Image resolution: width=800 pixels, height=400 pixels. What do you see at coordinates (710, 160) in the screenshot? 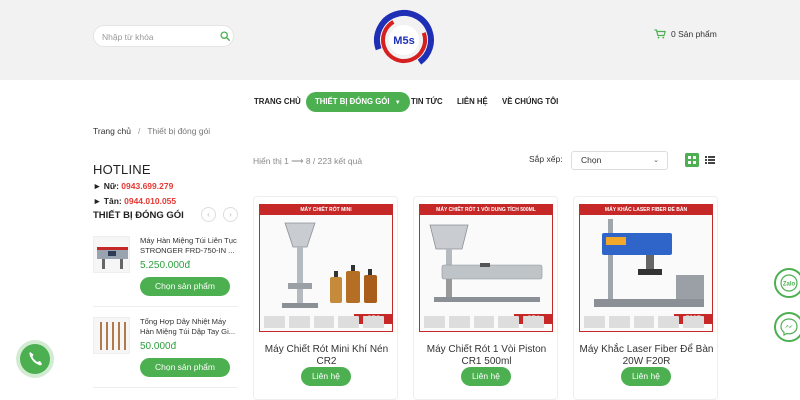
I see `list-view-icon` at bounding box center [710, 160].